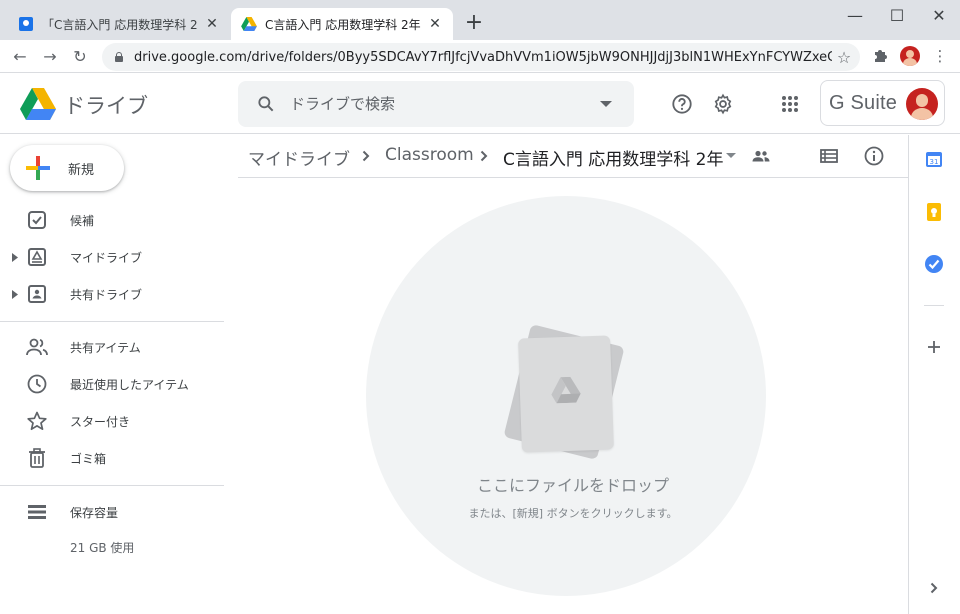  I want to click on sidebar-item-shared-with-me: 共有アイテム, so click(112, 347).